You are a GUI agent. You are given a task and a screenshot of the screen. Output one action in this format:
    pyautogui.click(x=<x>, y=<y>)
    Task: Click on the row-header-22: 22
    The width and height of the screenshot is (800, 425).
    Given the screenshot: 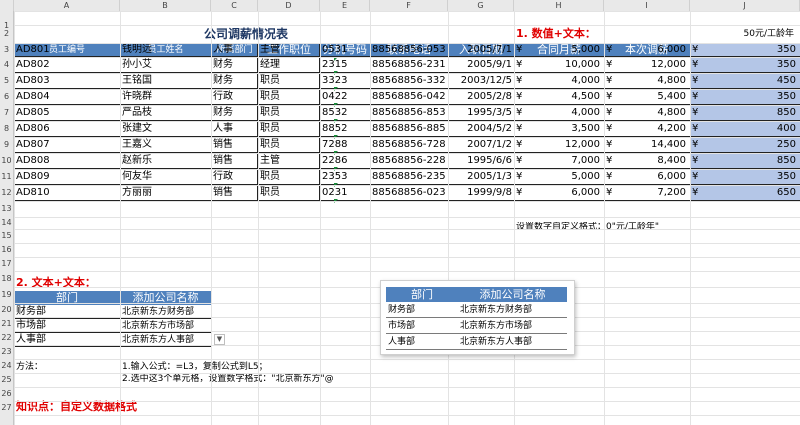 What is the action you would take?
    pyautogui.click(x=6, y=338)
    